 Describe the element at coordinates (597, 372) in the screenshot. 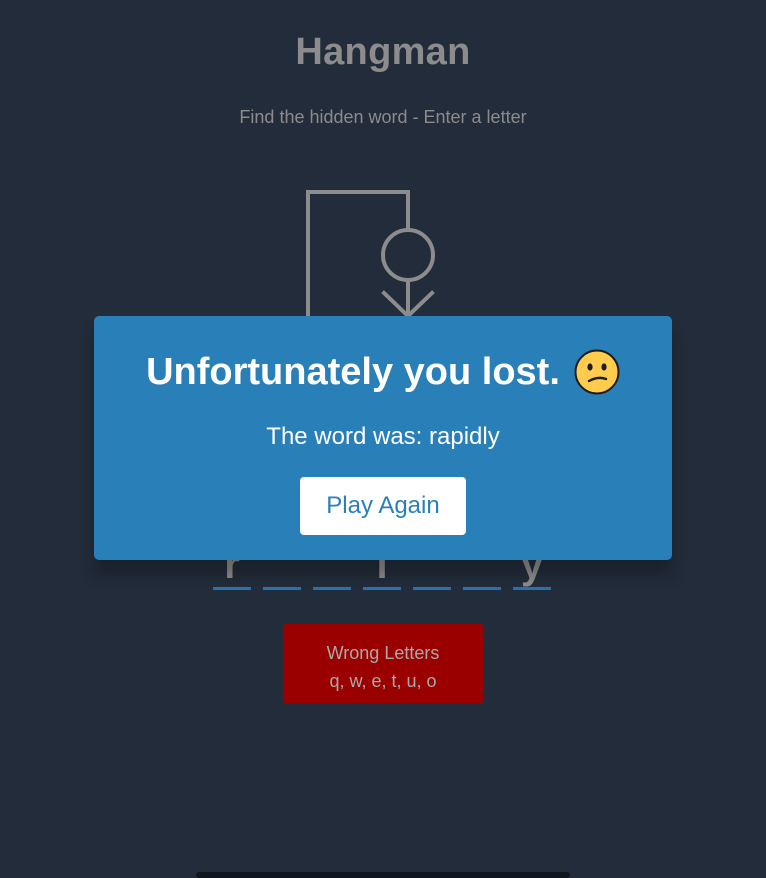

I see `confused-face-icon` at that location.